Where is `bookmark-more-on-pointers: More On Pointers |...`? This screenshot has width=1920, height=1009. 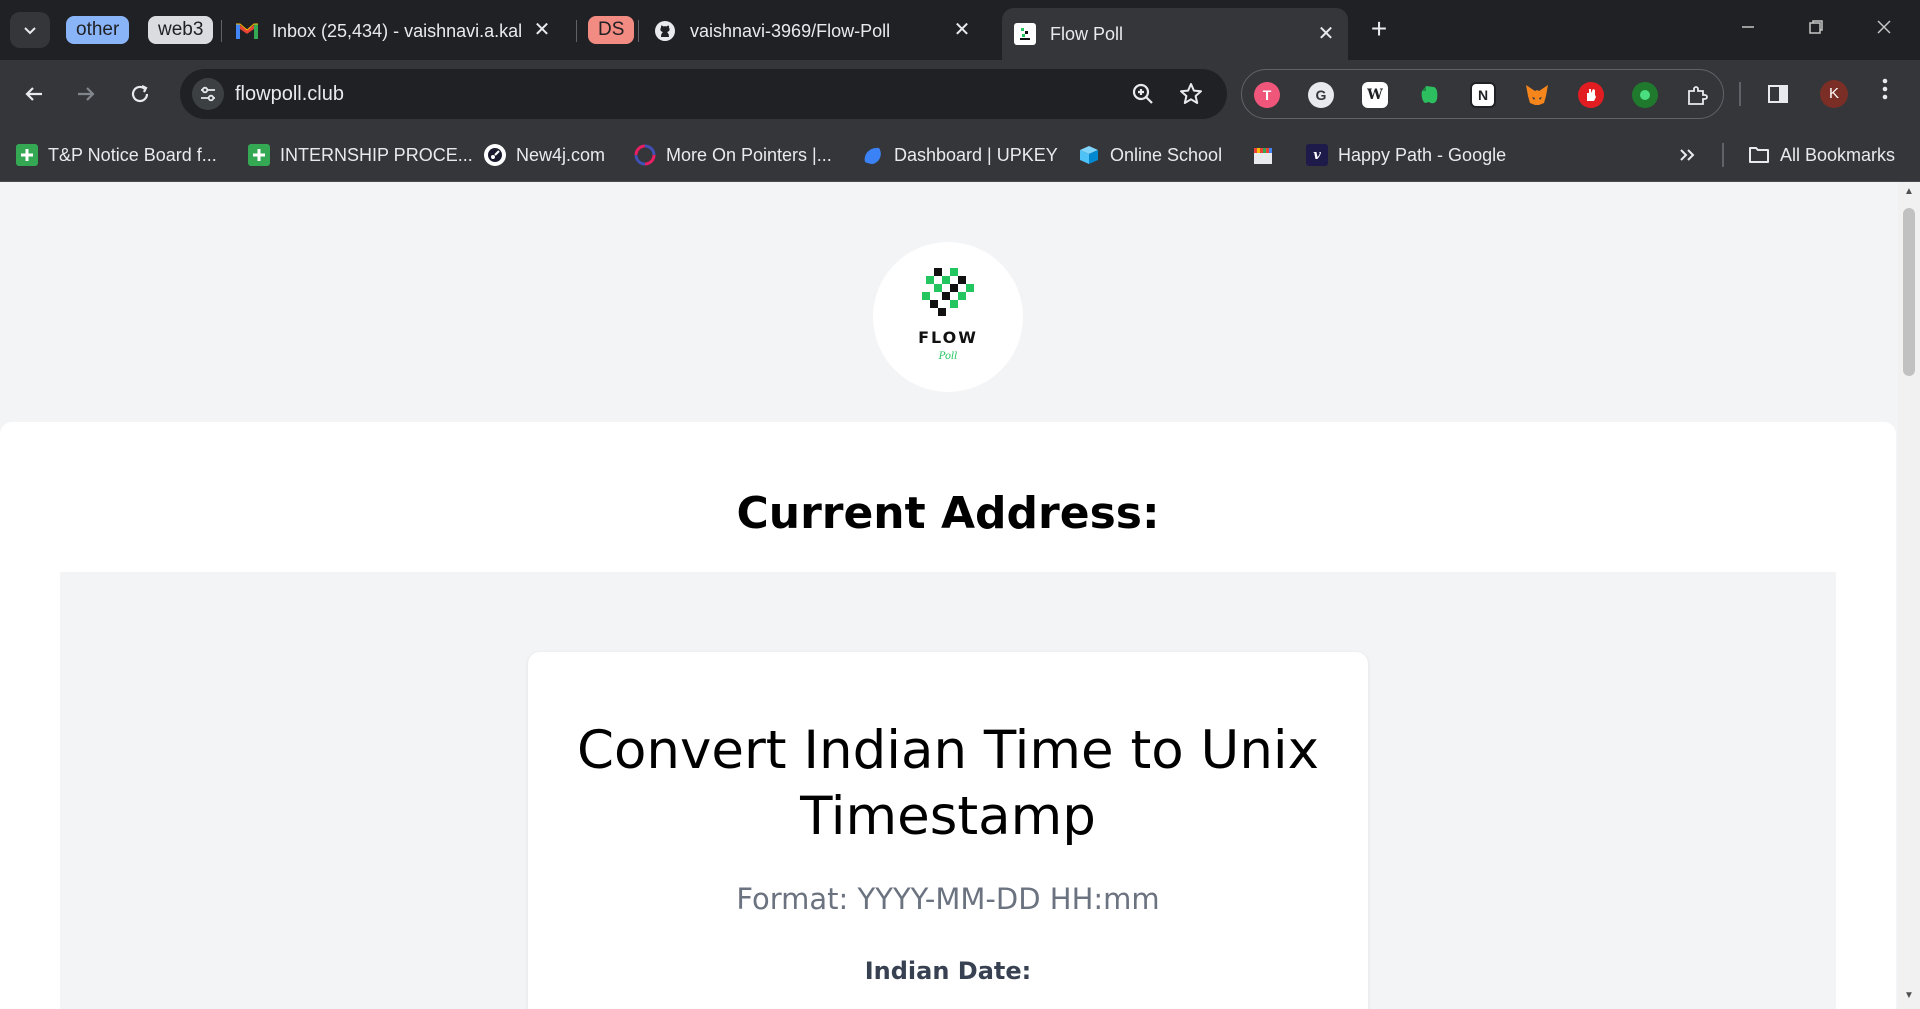 bookmark-more-on-pointers: More On Pointers |... is located at coordinates (733, 155).